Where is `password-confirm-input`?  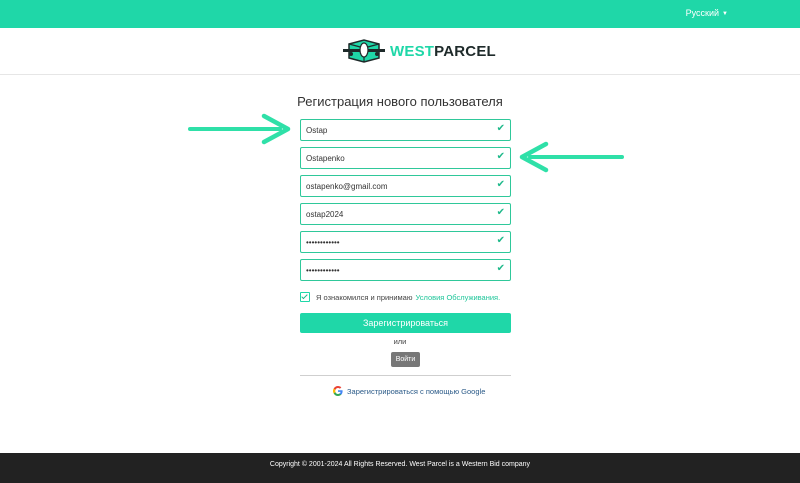
password-confirm-input is located at coordinates (393, 270).